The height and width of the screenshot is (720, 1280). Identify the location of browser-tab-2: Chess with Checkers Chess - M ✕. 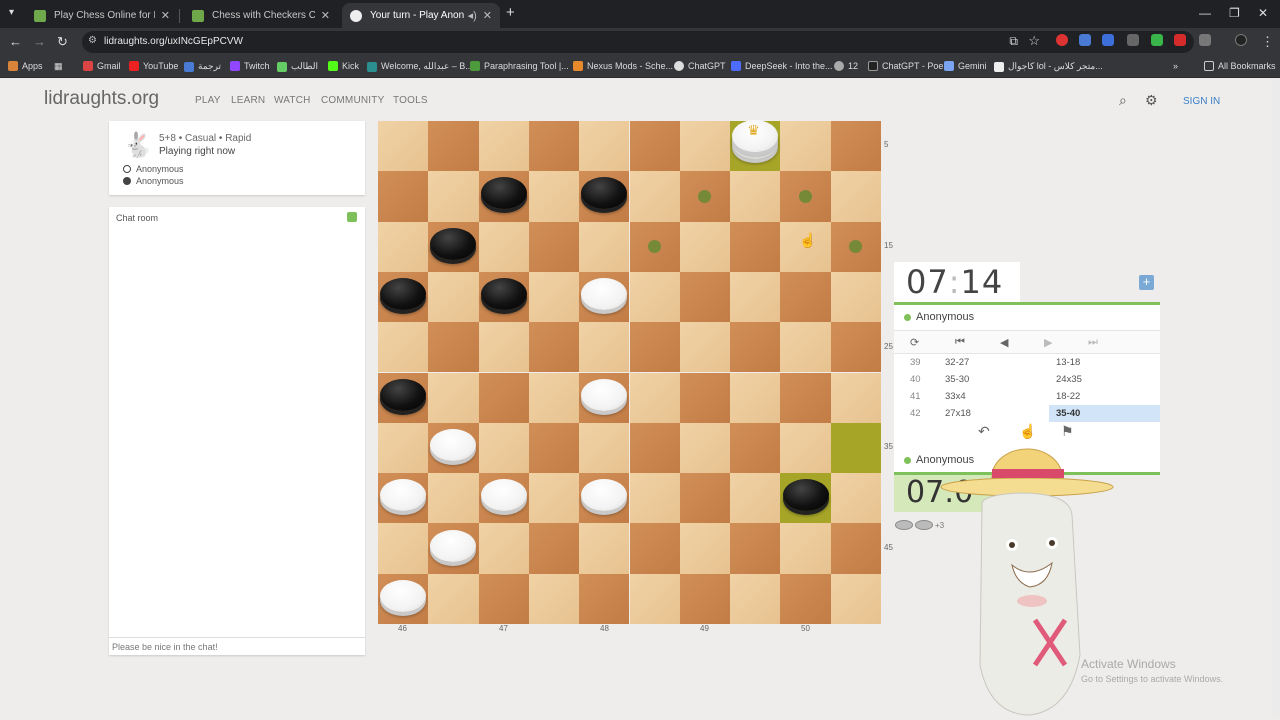
(261, 15).